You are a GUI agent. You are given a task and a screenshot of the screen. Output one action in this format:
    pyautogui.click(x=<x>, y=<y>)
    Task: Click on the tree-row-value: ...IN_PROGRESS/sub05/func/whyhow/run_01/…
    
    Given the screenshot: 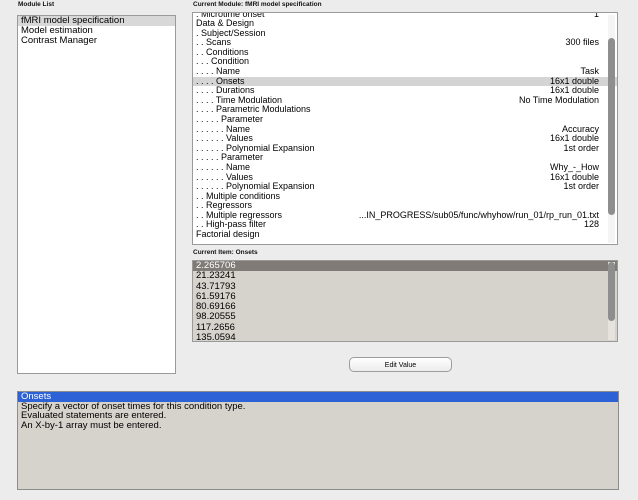 What is the action you would take?
    pyautogui.click(x=478, y=214)
    